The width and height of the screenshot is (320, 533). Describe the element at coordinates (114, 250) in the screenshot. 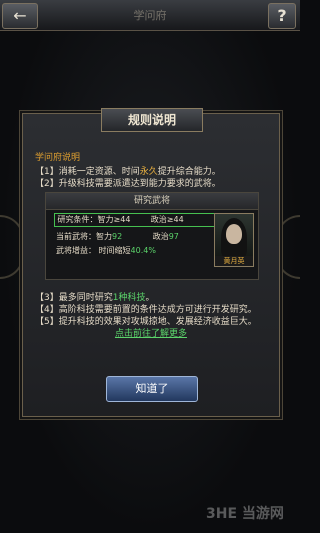

I see `bonus-text: 时间缩短` at that location.